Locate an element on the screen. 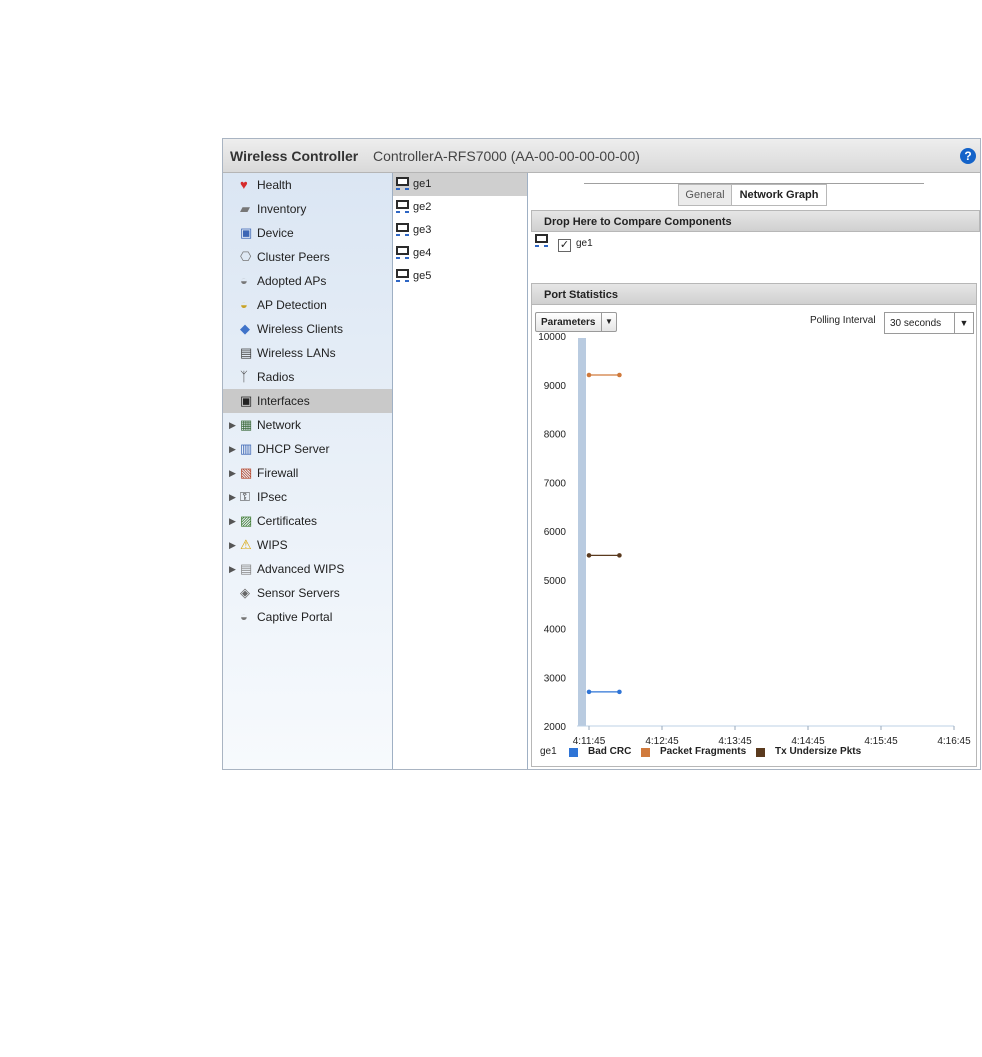 This screenshot has height=1057, width=982. sidebar-item-label: Certificates is located at coordinates (287, 521).